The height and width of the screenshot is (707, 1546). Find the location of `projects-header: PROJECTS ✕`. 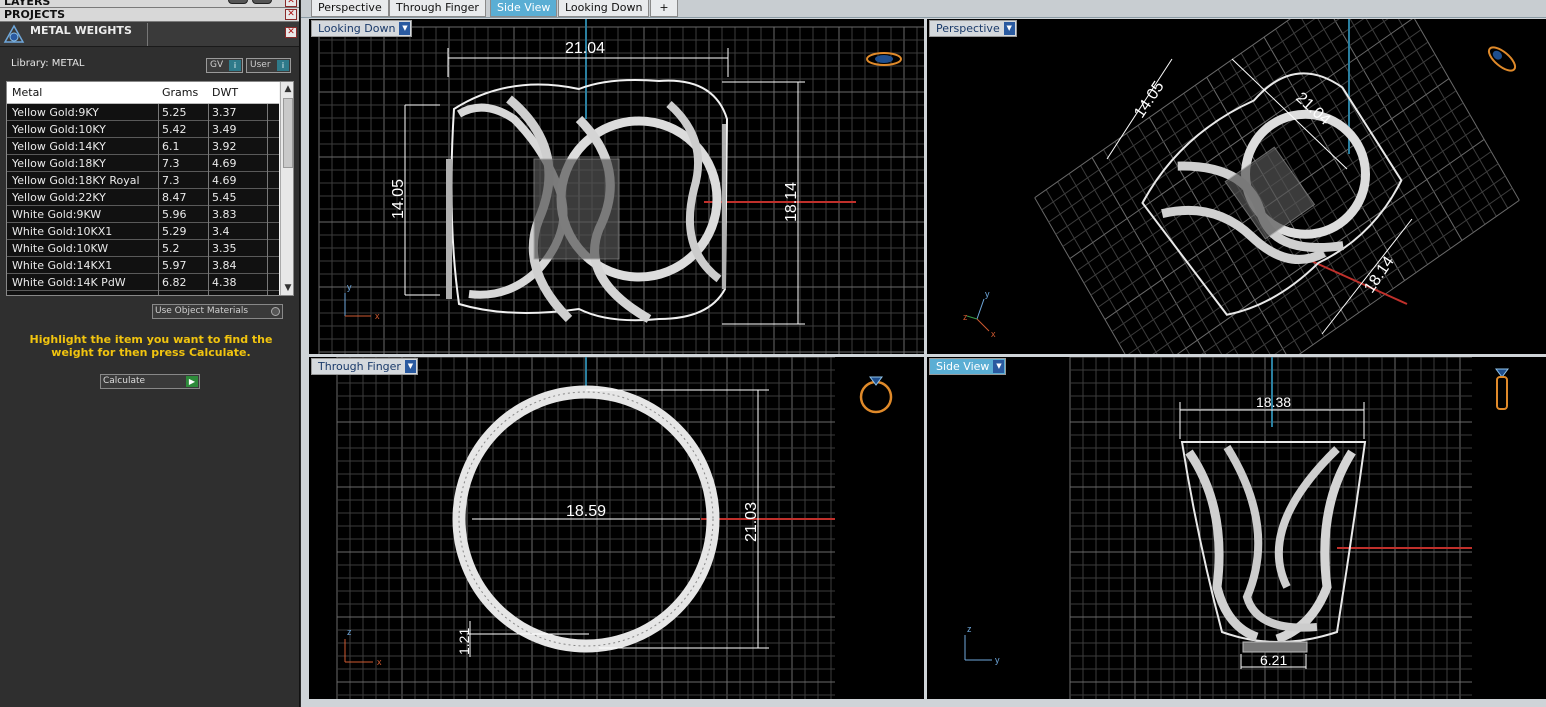

projects-header: PROJECTS ✕ is located at coordinates (149, 15).